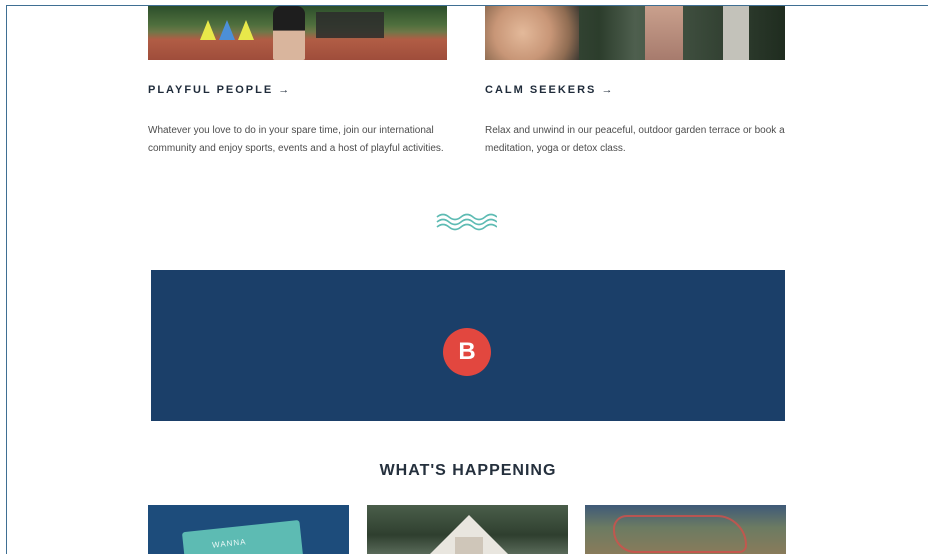 The height and width of the screenshot is (554, 928). I want to click on annotation-badge: B, so click(467, 352).